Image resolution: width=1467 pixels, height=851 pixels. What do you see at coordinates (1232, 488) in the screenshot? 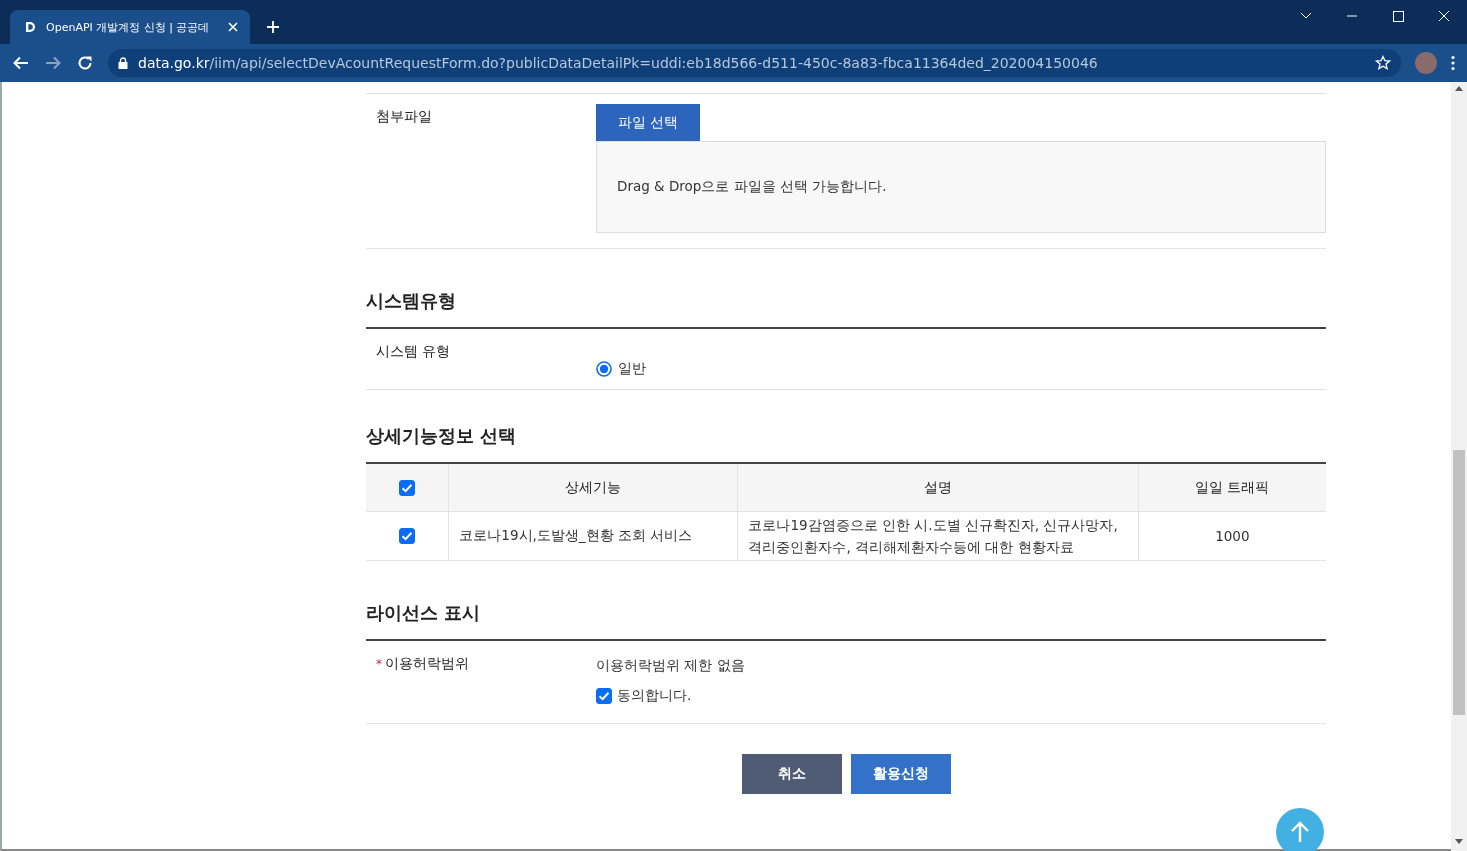
I see `column-header: 일일 트래픽` at bounding box center [1232, 488].